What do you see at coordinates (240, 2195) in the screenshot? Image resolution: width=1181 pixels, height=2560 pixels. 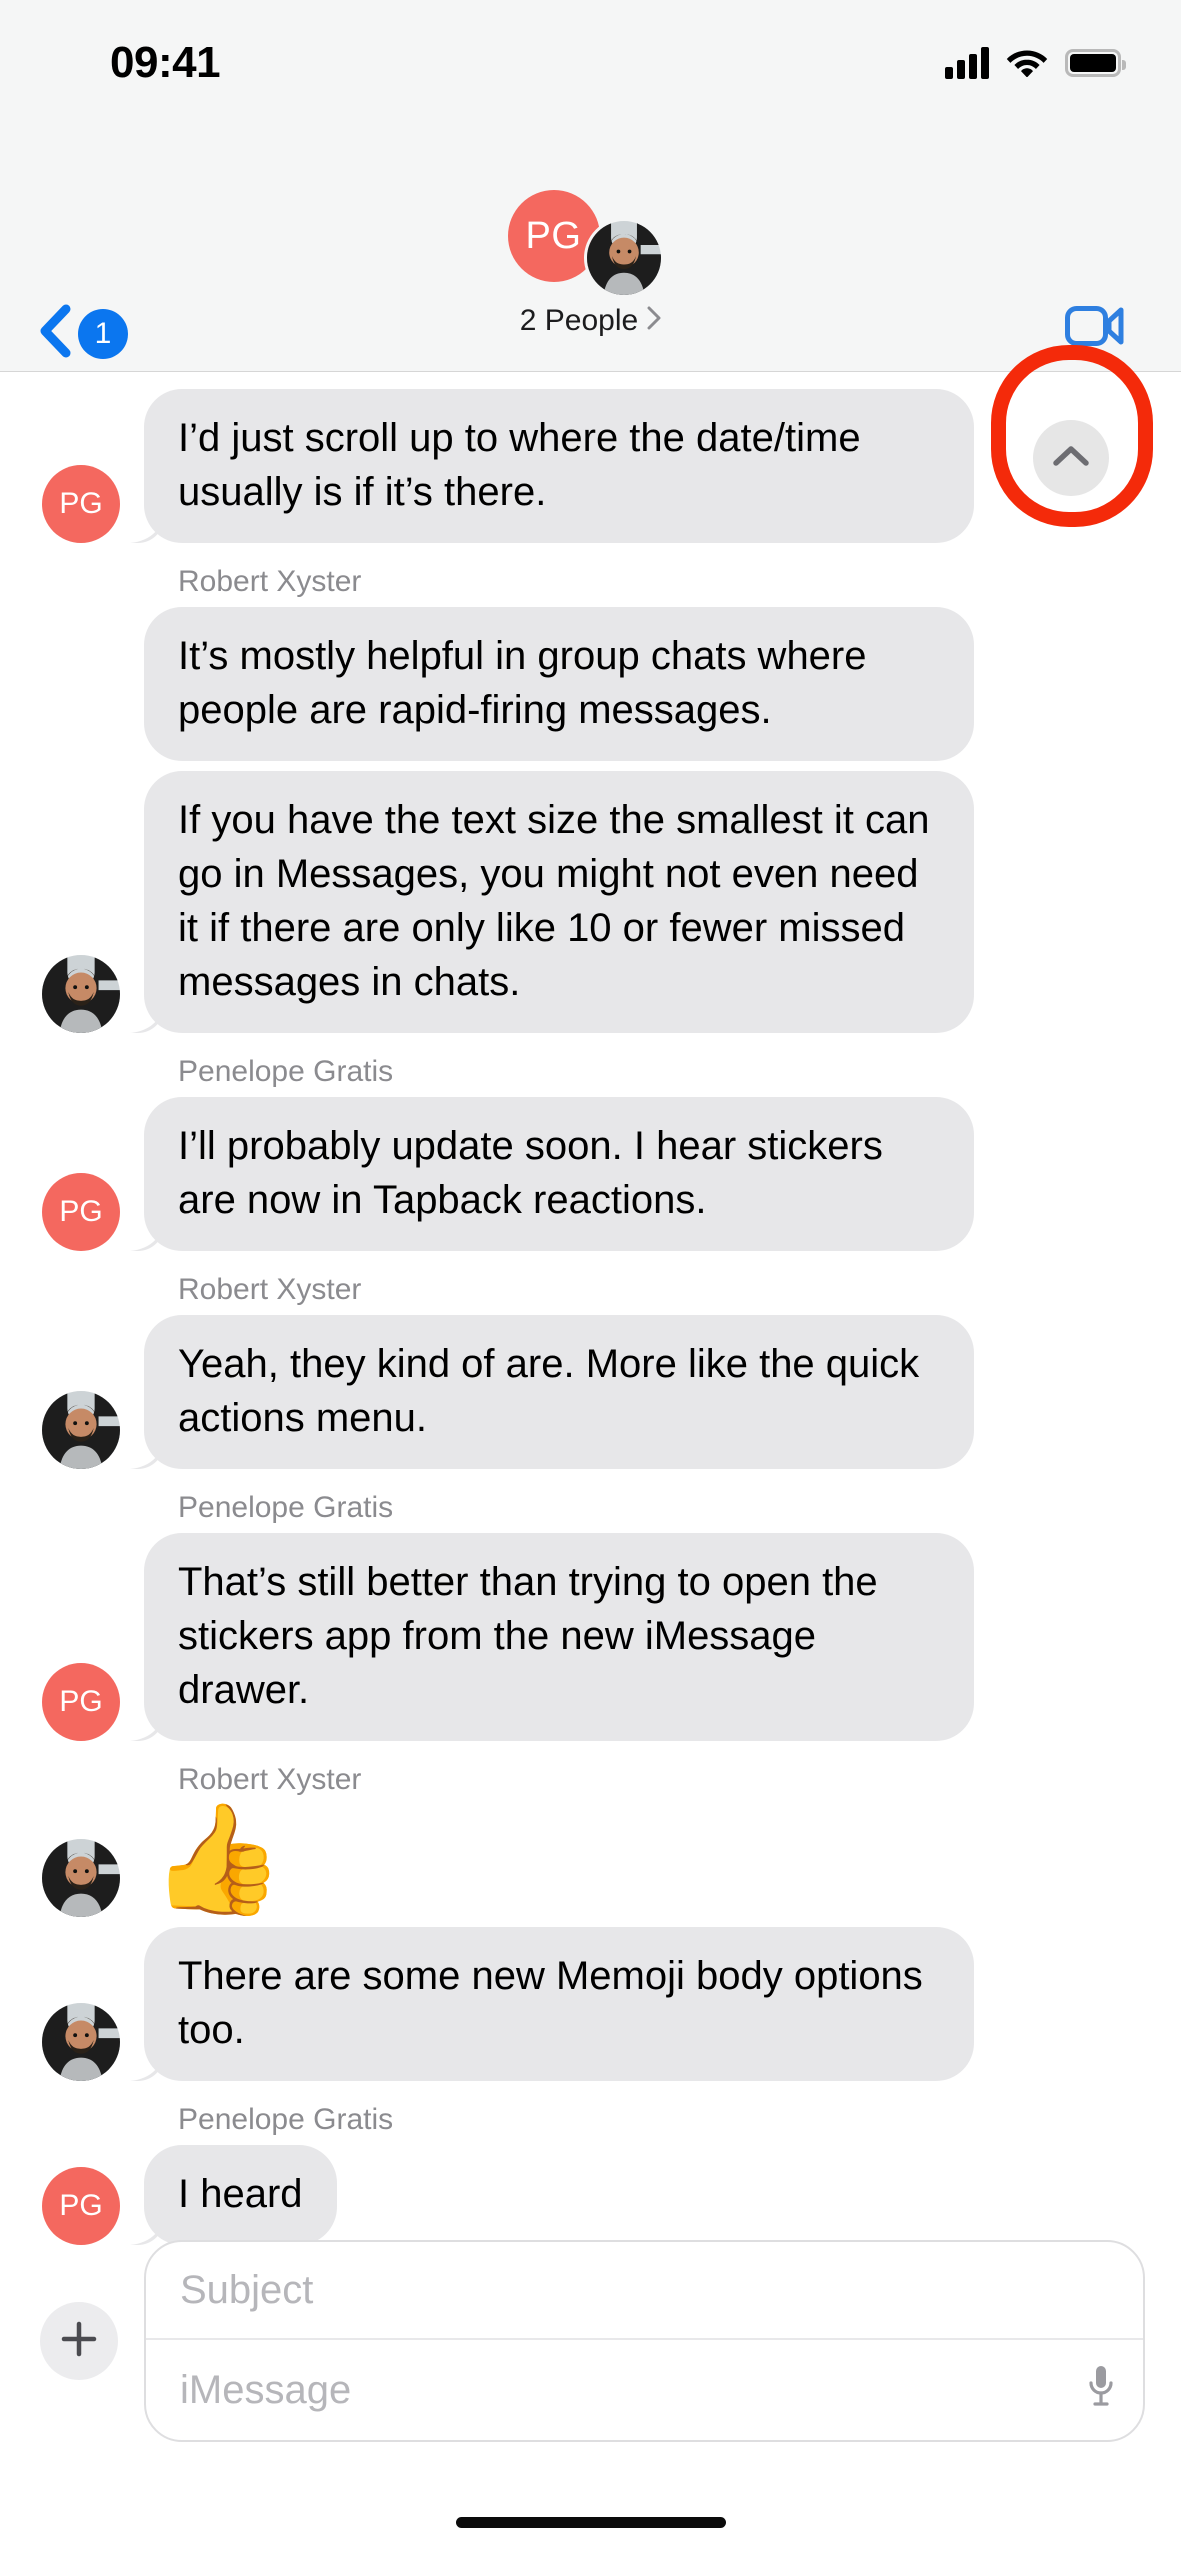 I see `message-bubble: I heard` at bounding box center [240, 2195].